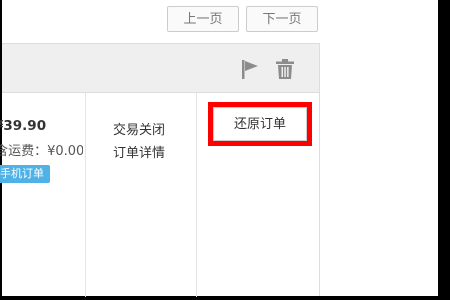 The height and width of the screenshot is (300, 450). I want to click on prev-page-button: 上一页, so click(203, 19).